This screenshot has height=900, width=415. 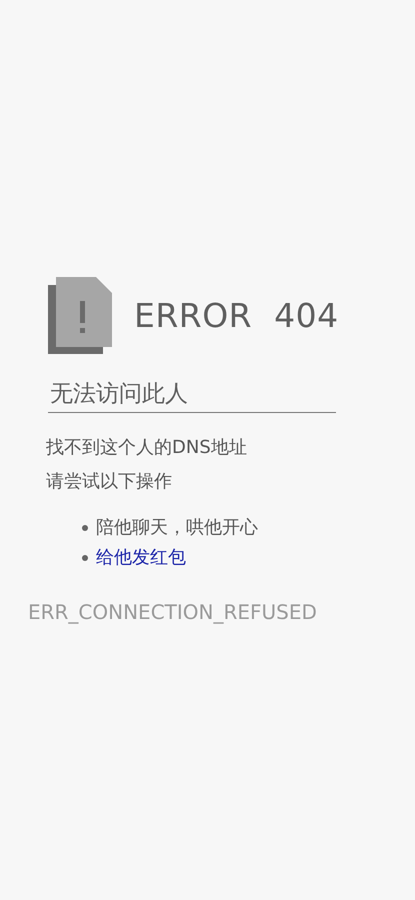 What do you see at coordinates (80, 315) in the screenshot?
I see `document-warning-icon` at bounding box center [80, 315].